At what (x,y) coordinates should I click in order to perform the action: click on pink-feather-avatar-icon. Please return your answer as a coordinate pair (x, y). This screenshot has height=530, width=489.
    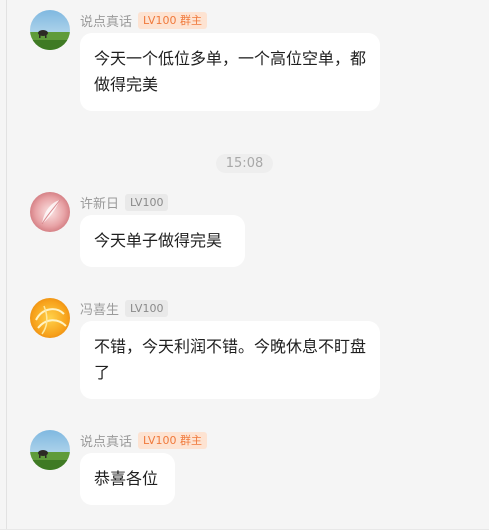
    Looking at the image, I should click on (50, 212).